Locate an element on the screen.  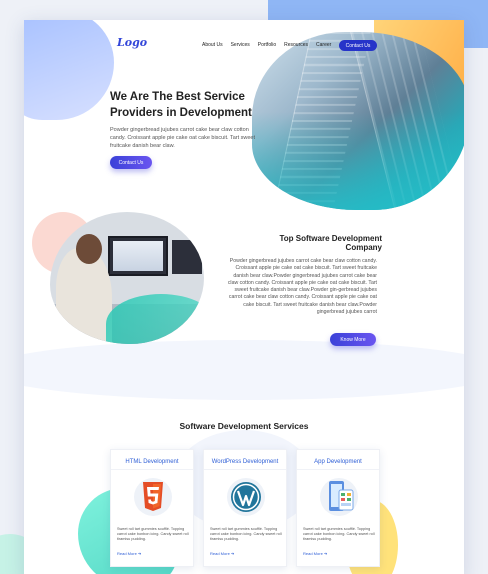
logo: Logo is located at coordinates (132, 42).